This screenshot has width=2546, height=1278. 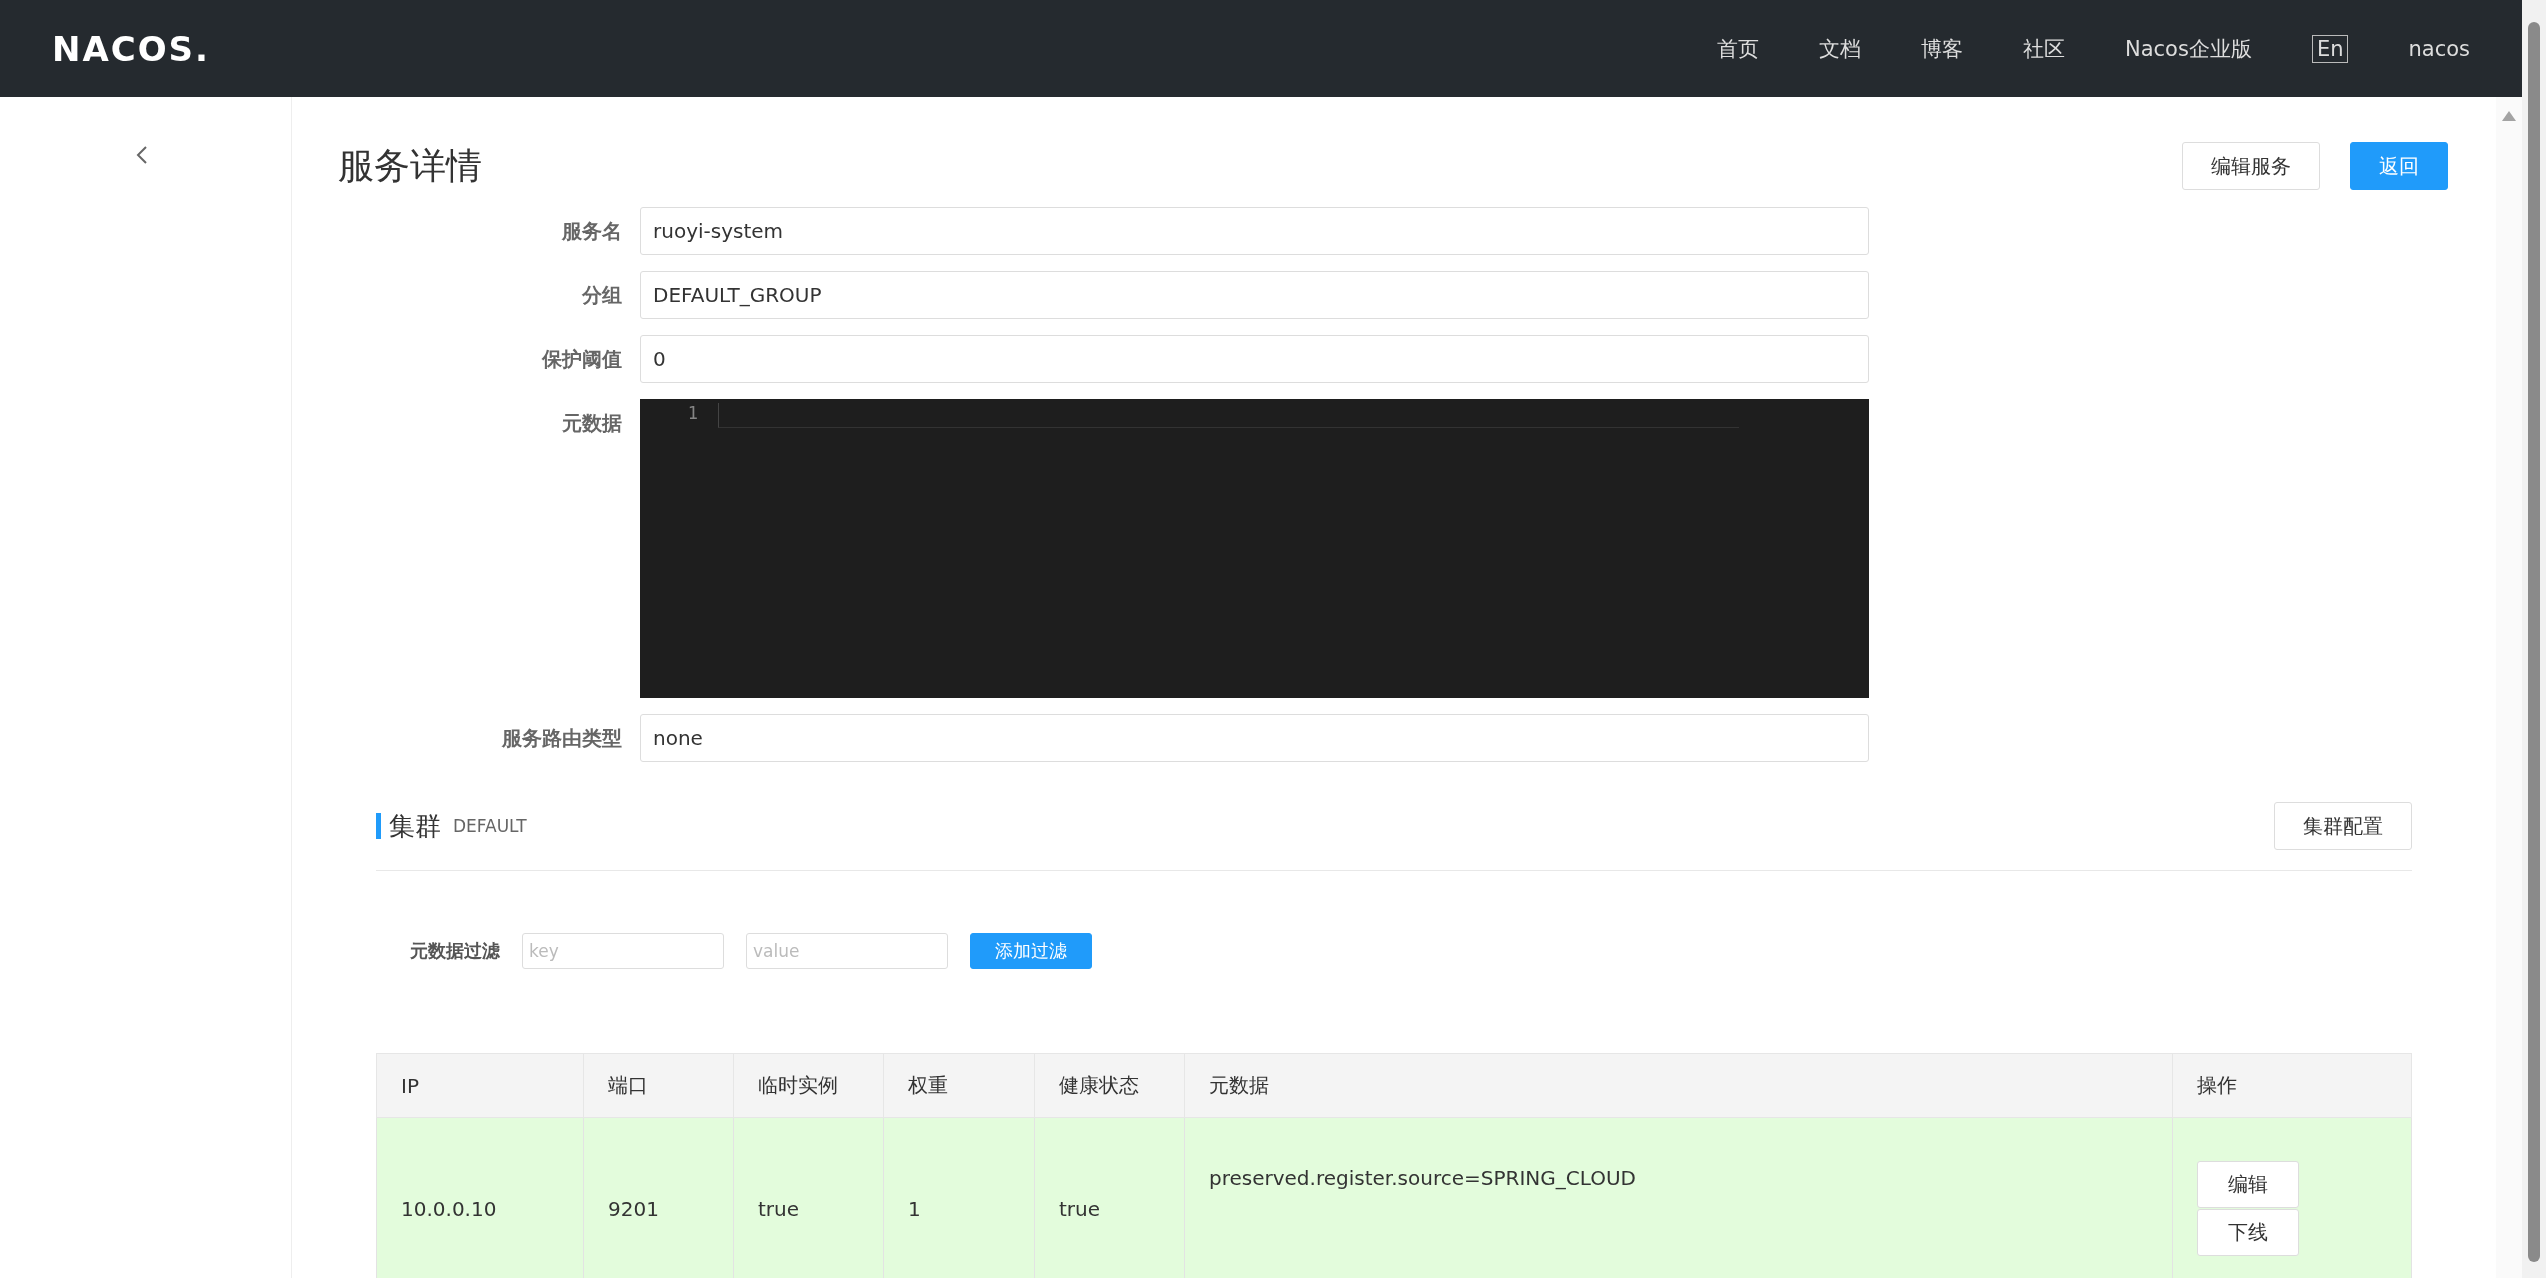 I want to click on edit-button: 编辑, so click(x=2248, y=1184).